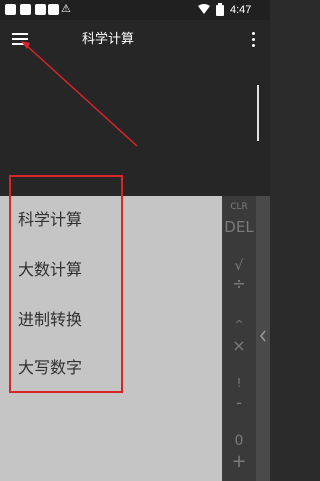 Image resolution: width=320 pixels, height=481 pixels. Describe the element at coordinates (239, 402) in the screenshot. I see `key-minus: -` at that location.